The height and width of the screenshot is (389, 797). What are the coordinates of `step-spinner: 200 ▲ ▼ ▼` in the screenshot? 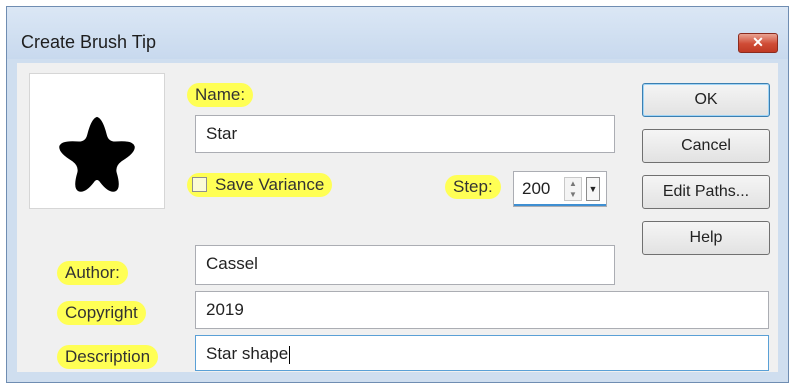 It's located at (560, 189).